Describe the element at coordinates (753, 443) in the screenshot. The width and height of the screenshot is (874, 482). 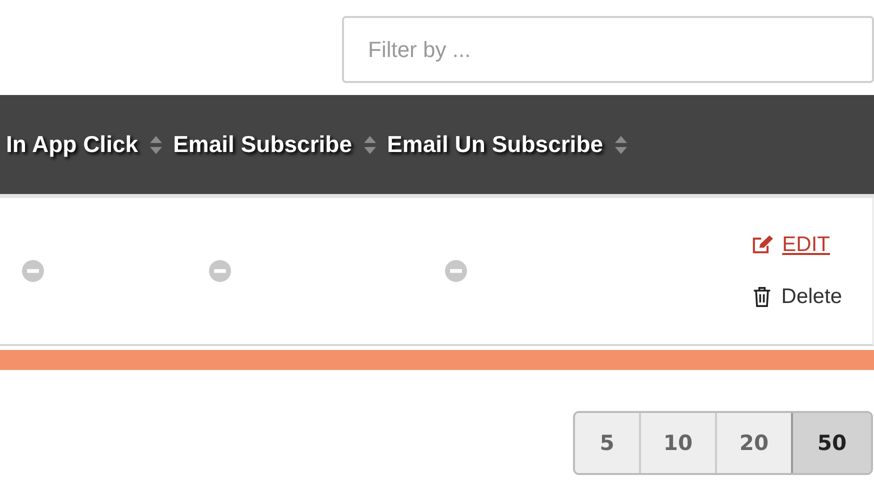
I see `page-size-button: 20` at that location.